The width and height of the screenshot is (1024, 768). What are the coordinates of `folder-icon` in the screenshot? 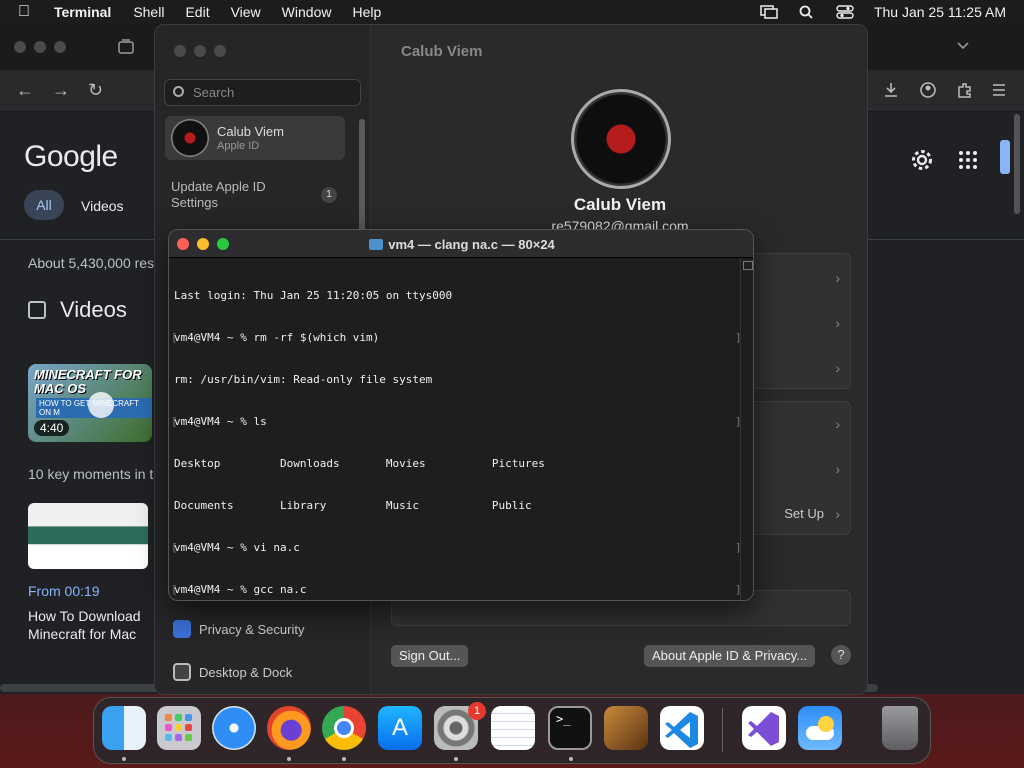 It's located at (376, 244).